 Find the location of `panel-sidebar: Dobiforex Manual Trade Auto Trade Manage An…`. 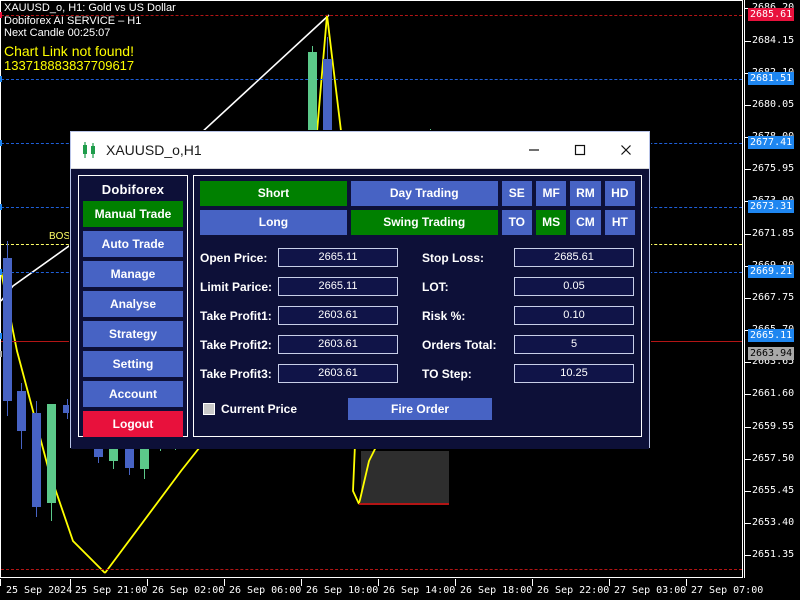

panel-sidebar: Dobiforex Manual Trade Auto Trade Manage An… is located at coordinates (133, 306).